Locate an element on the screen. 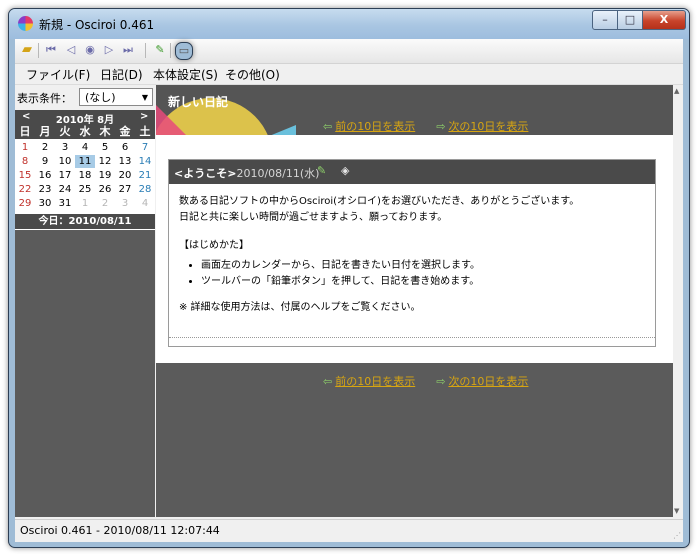  calendar-day: 8 is located at coordinates (25, 161).